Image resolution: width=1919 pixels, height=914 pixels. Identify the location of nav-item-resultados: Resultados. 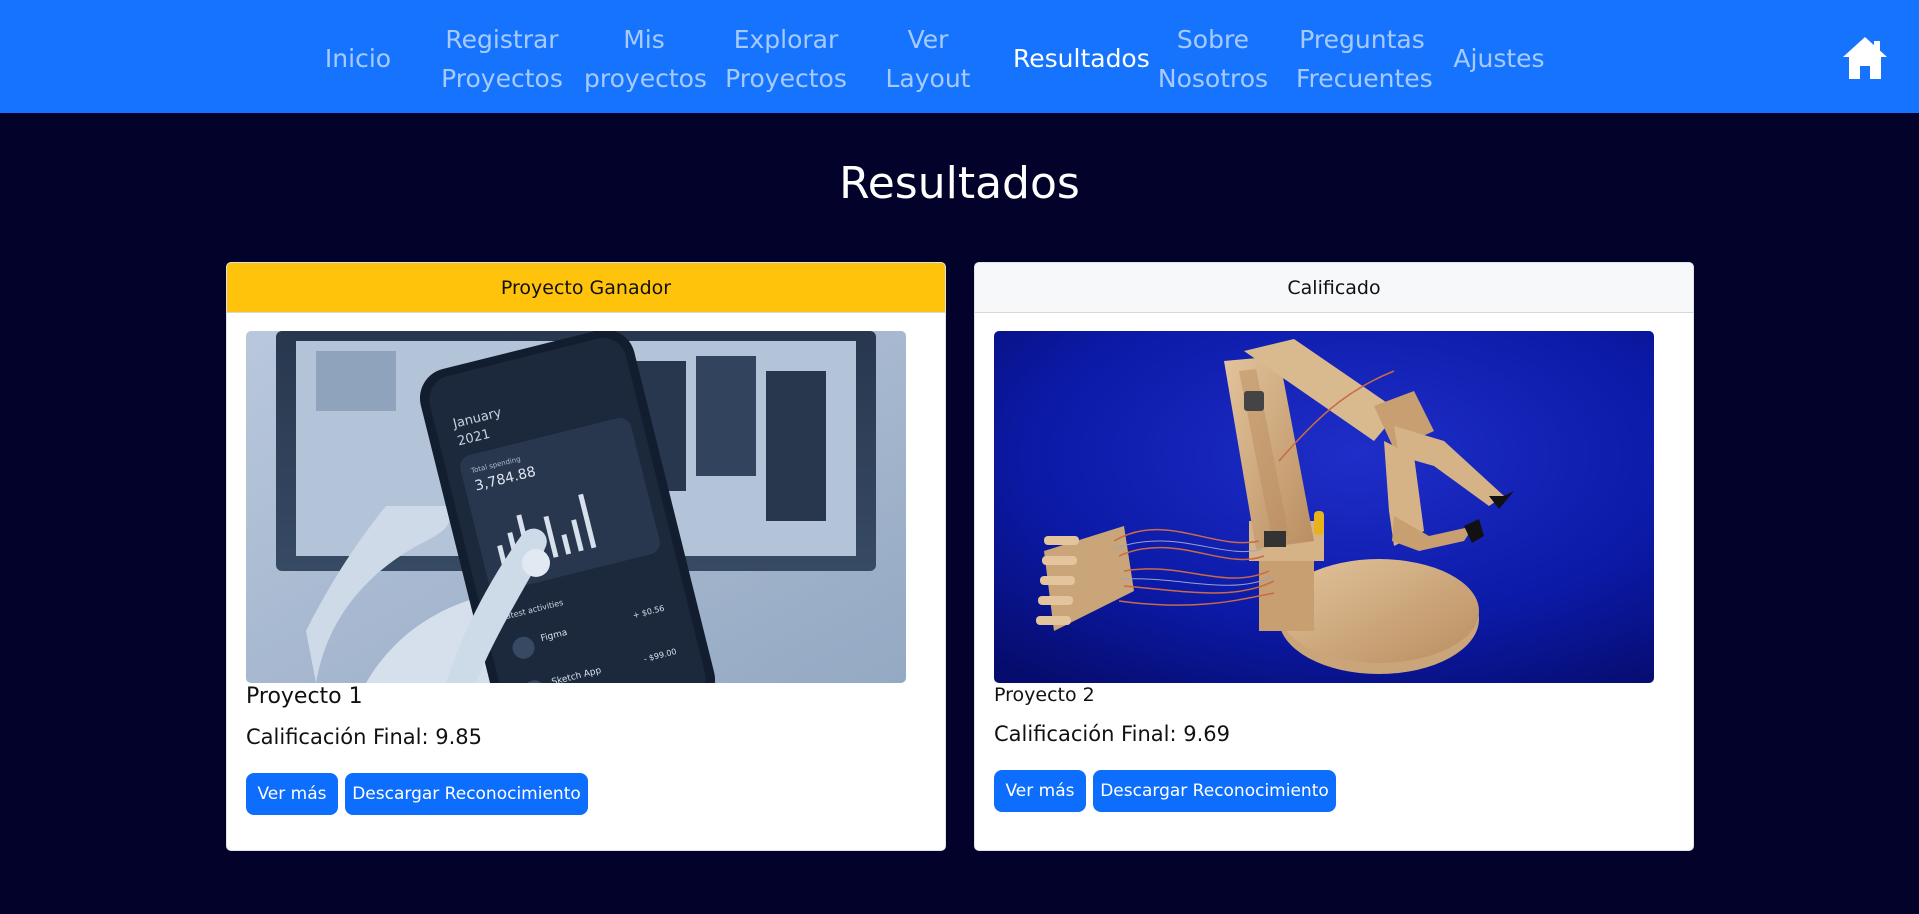
(1081, 58).